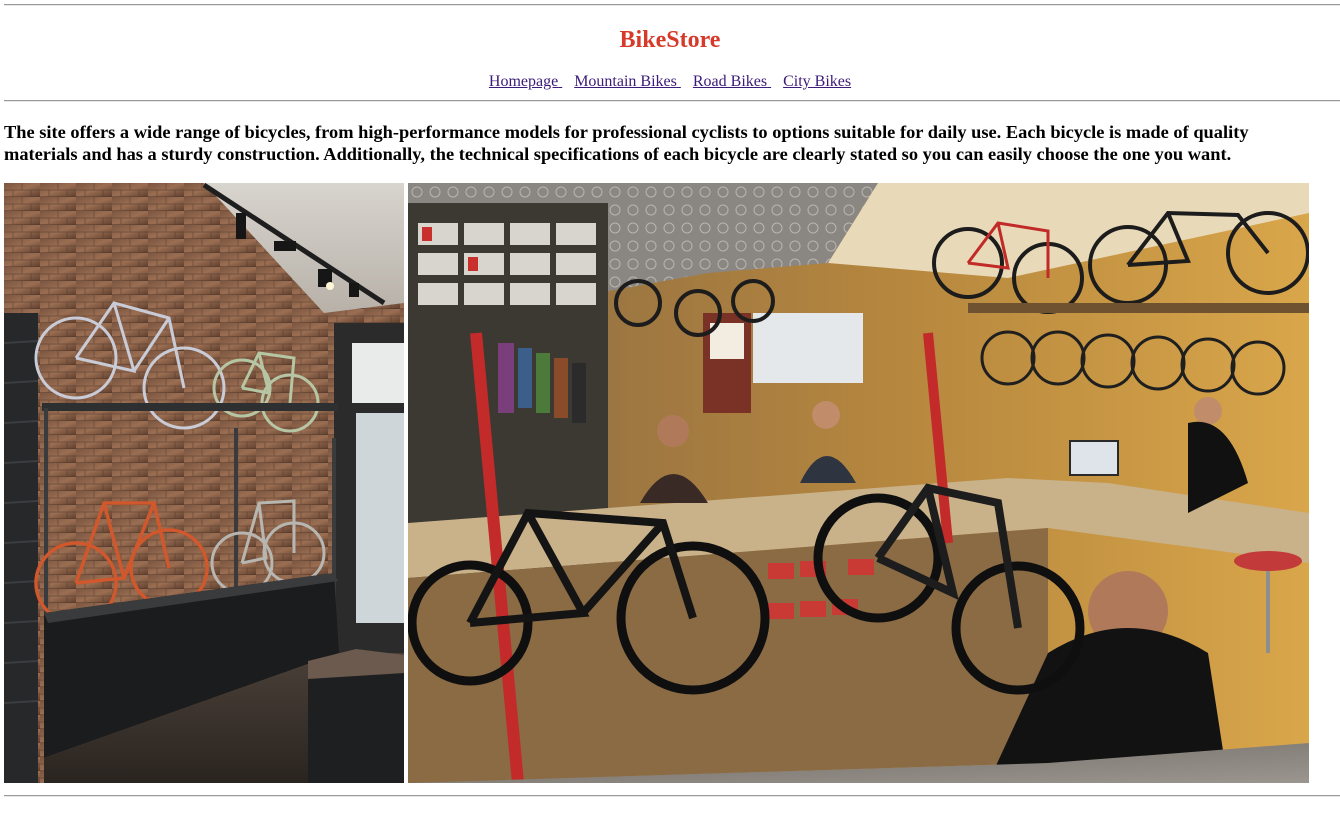  Describe the element at coordinates (672, 101) in the screenshot. I see `header-divider` at that location.